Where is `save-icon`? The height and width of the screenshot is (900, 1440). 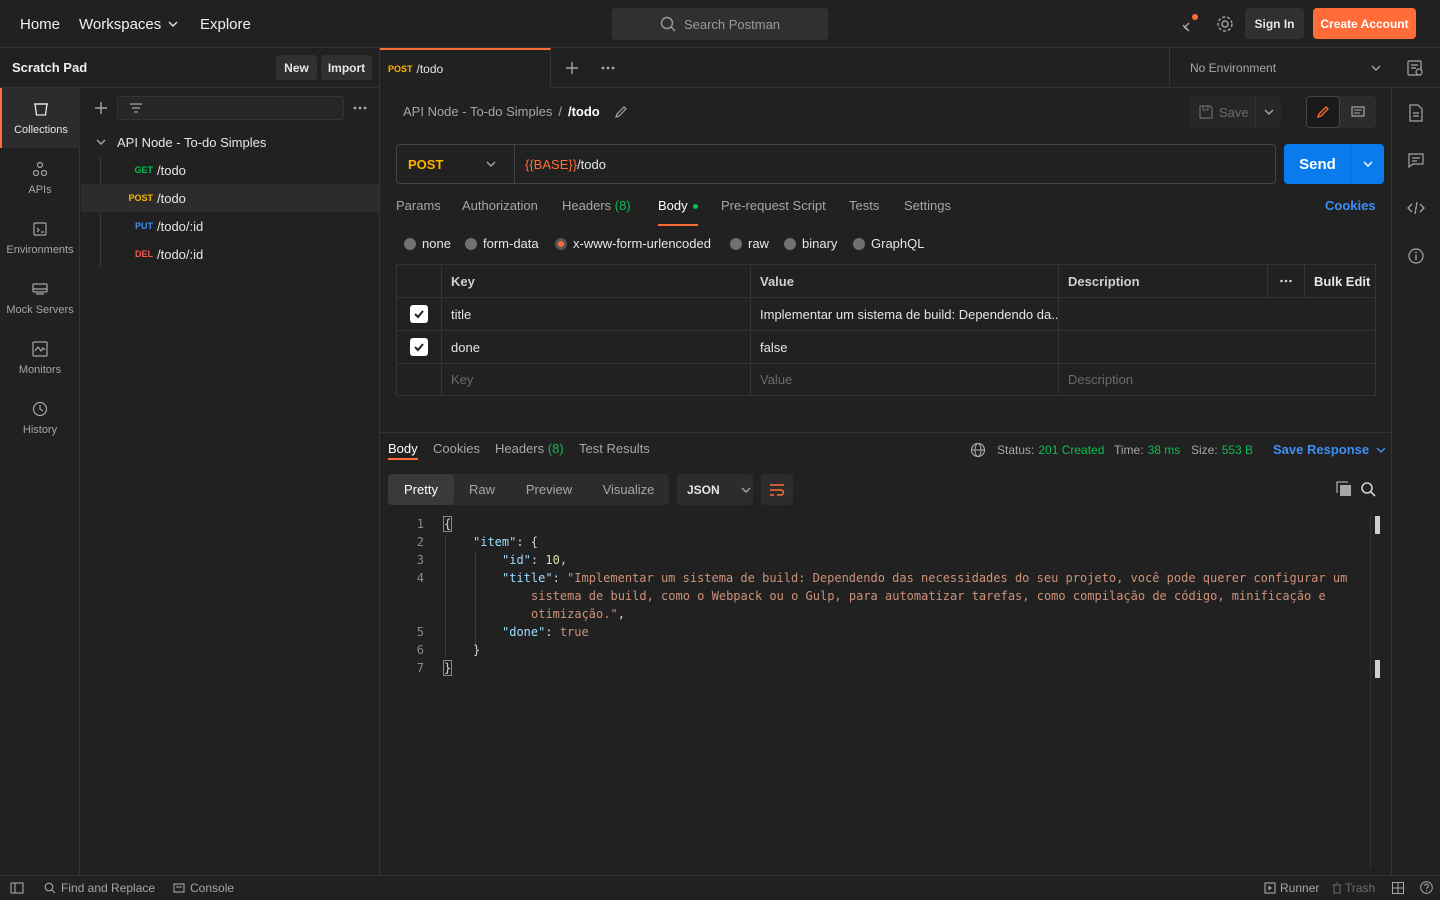 save-icon is located at coordinates (1206, 112).